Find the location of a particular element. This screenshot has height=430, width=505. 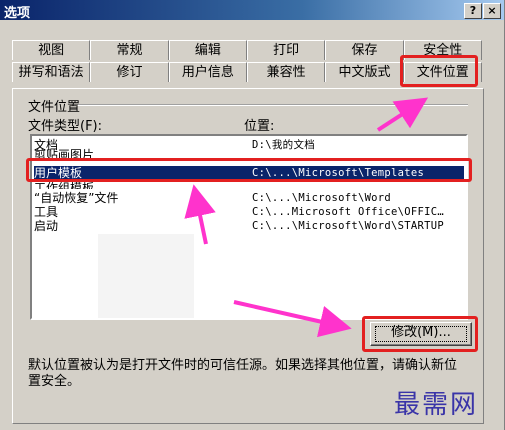

tab-view: 视图 is located at coordinates (51, 50).